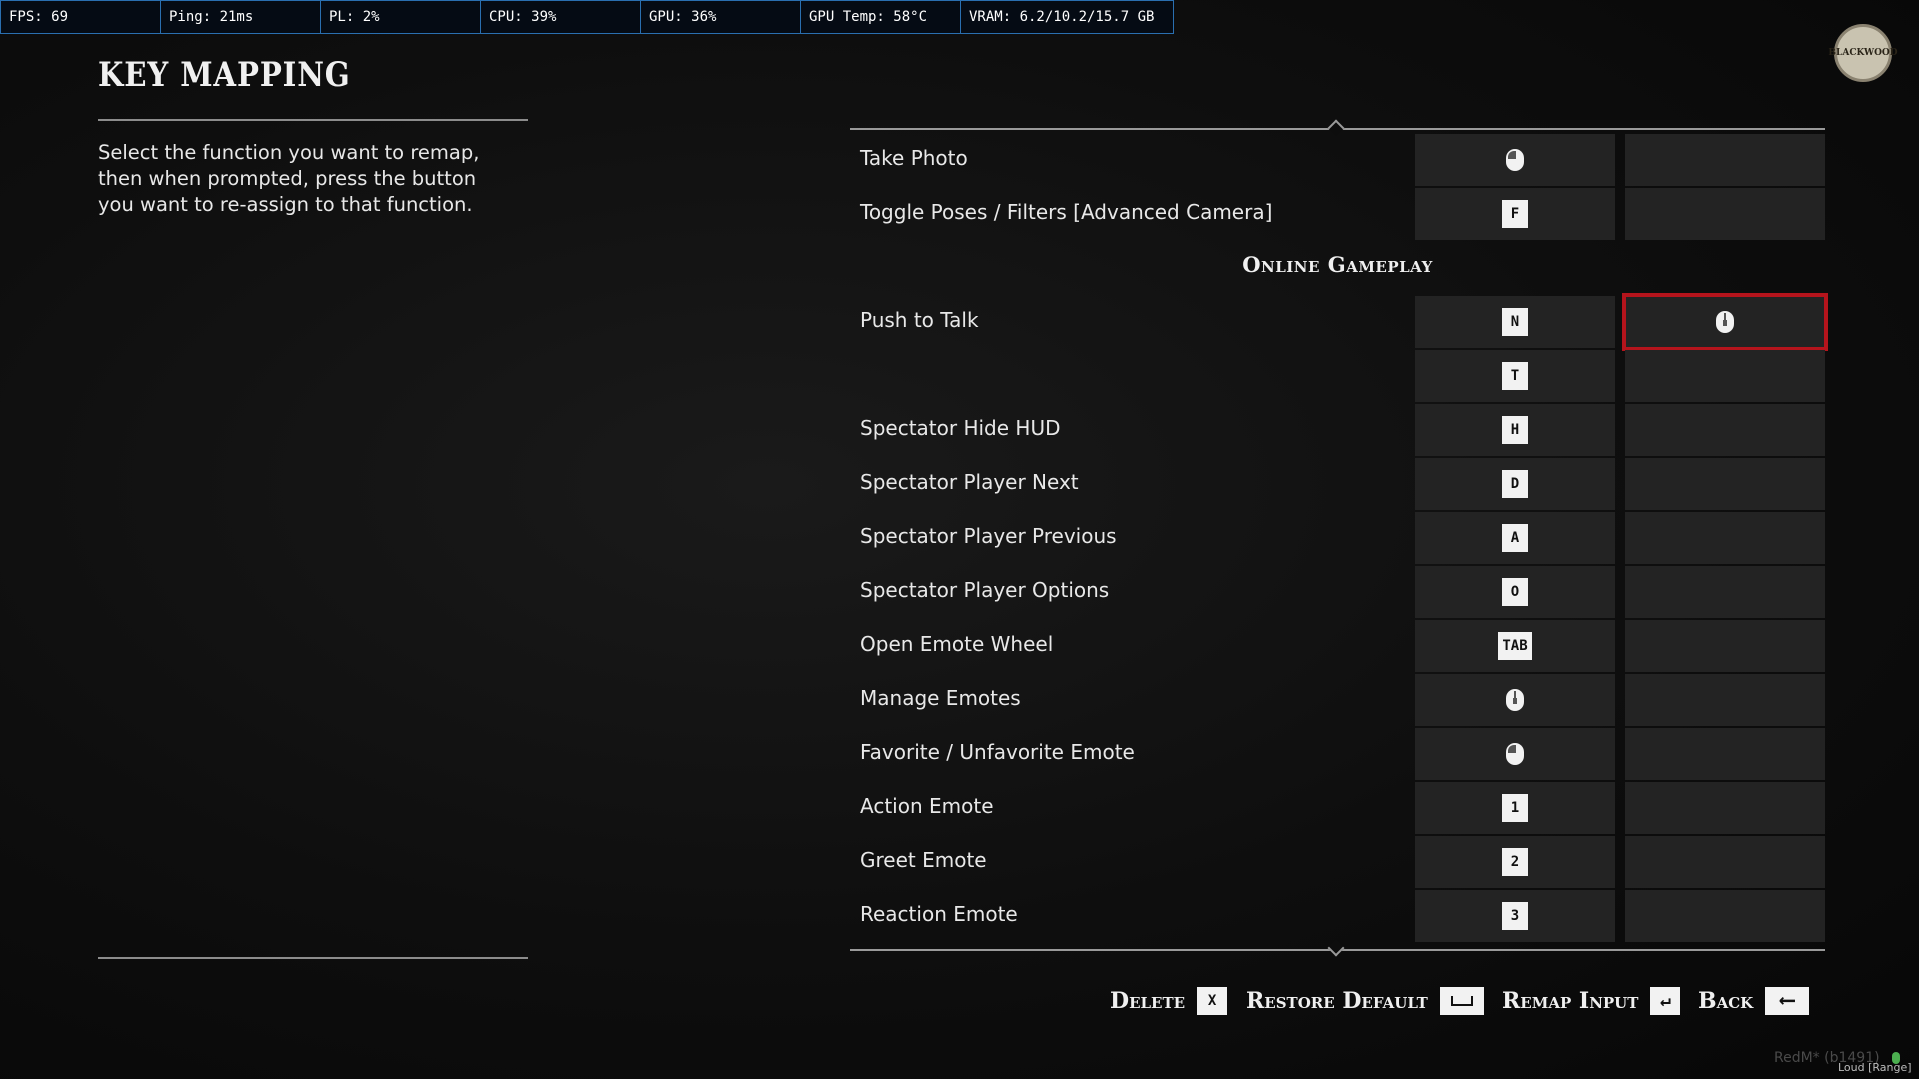  What do you see at coordinates (1461, 1001) in the screenshot?
I see `spacebar-icon` at bounding box center [1461, 1001].